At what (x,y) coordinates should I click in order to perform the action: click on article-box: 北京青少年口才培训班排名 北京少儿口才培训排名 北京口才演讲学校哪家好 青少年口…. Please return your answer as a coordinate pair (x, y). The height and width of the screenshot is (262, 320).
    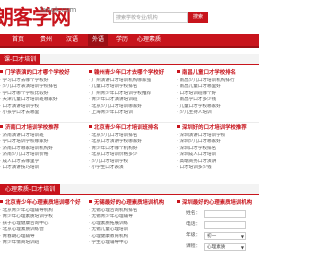
    Looking at the image, I should click on (131, 147).